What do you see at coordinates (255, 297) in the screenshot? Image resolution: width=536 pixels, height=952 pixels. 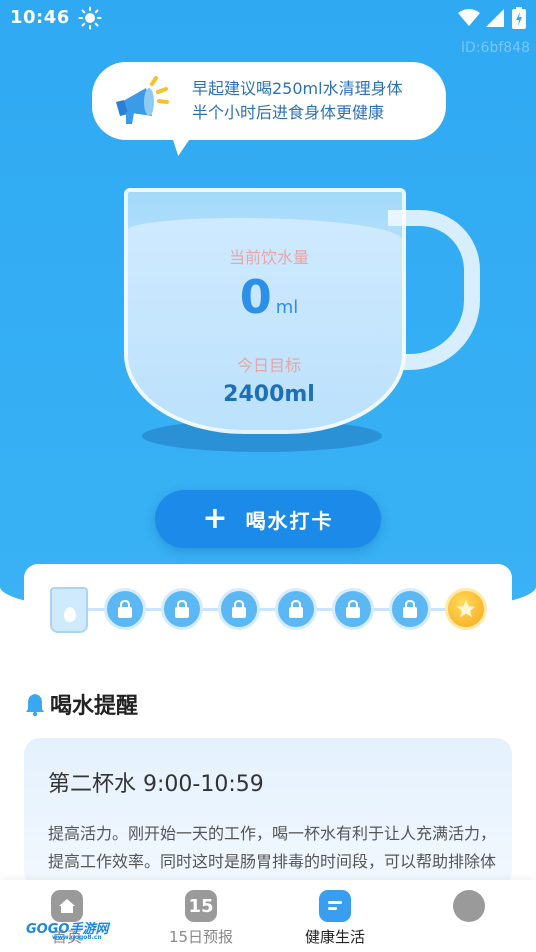 I see `current-intake-number: 0` at bounding box center [255, 297].